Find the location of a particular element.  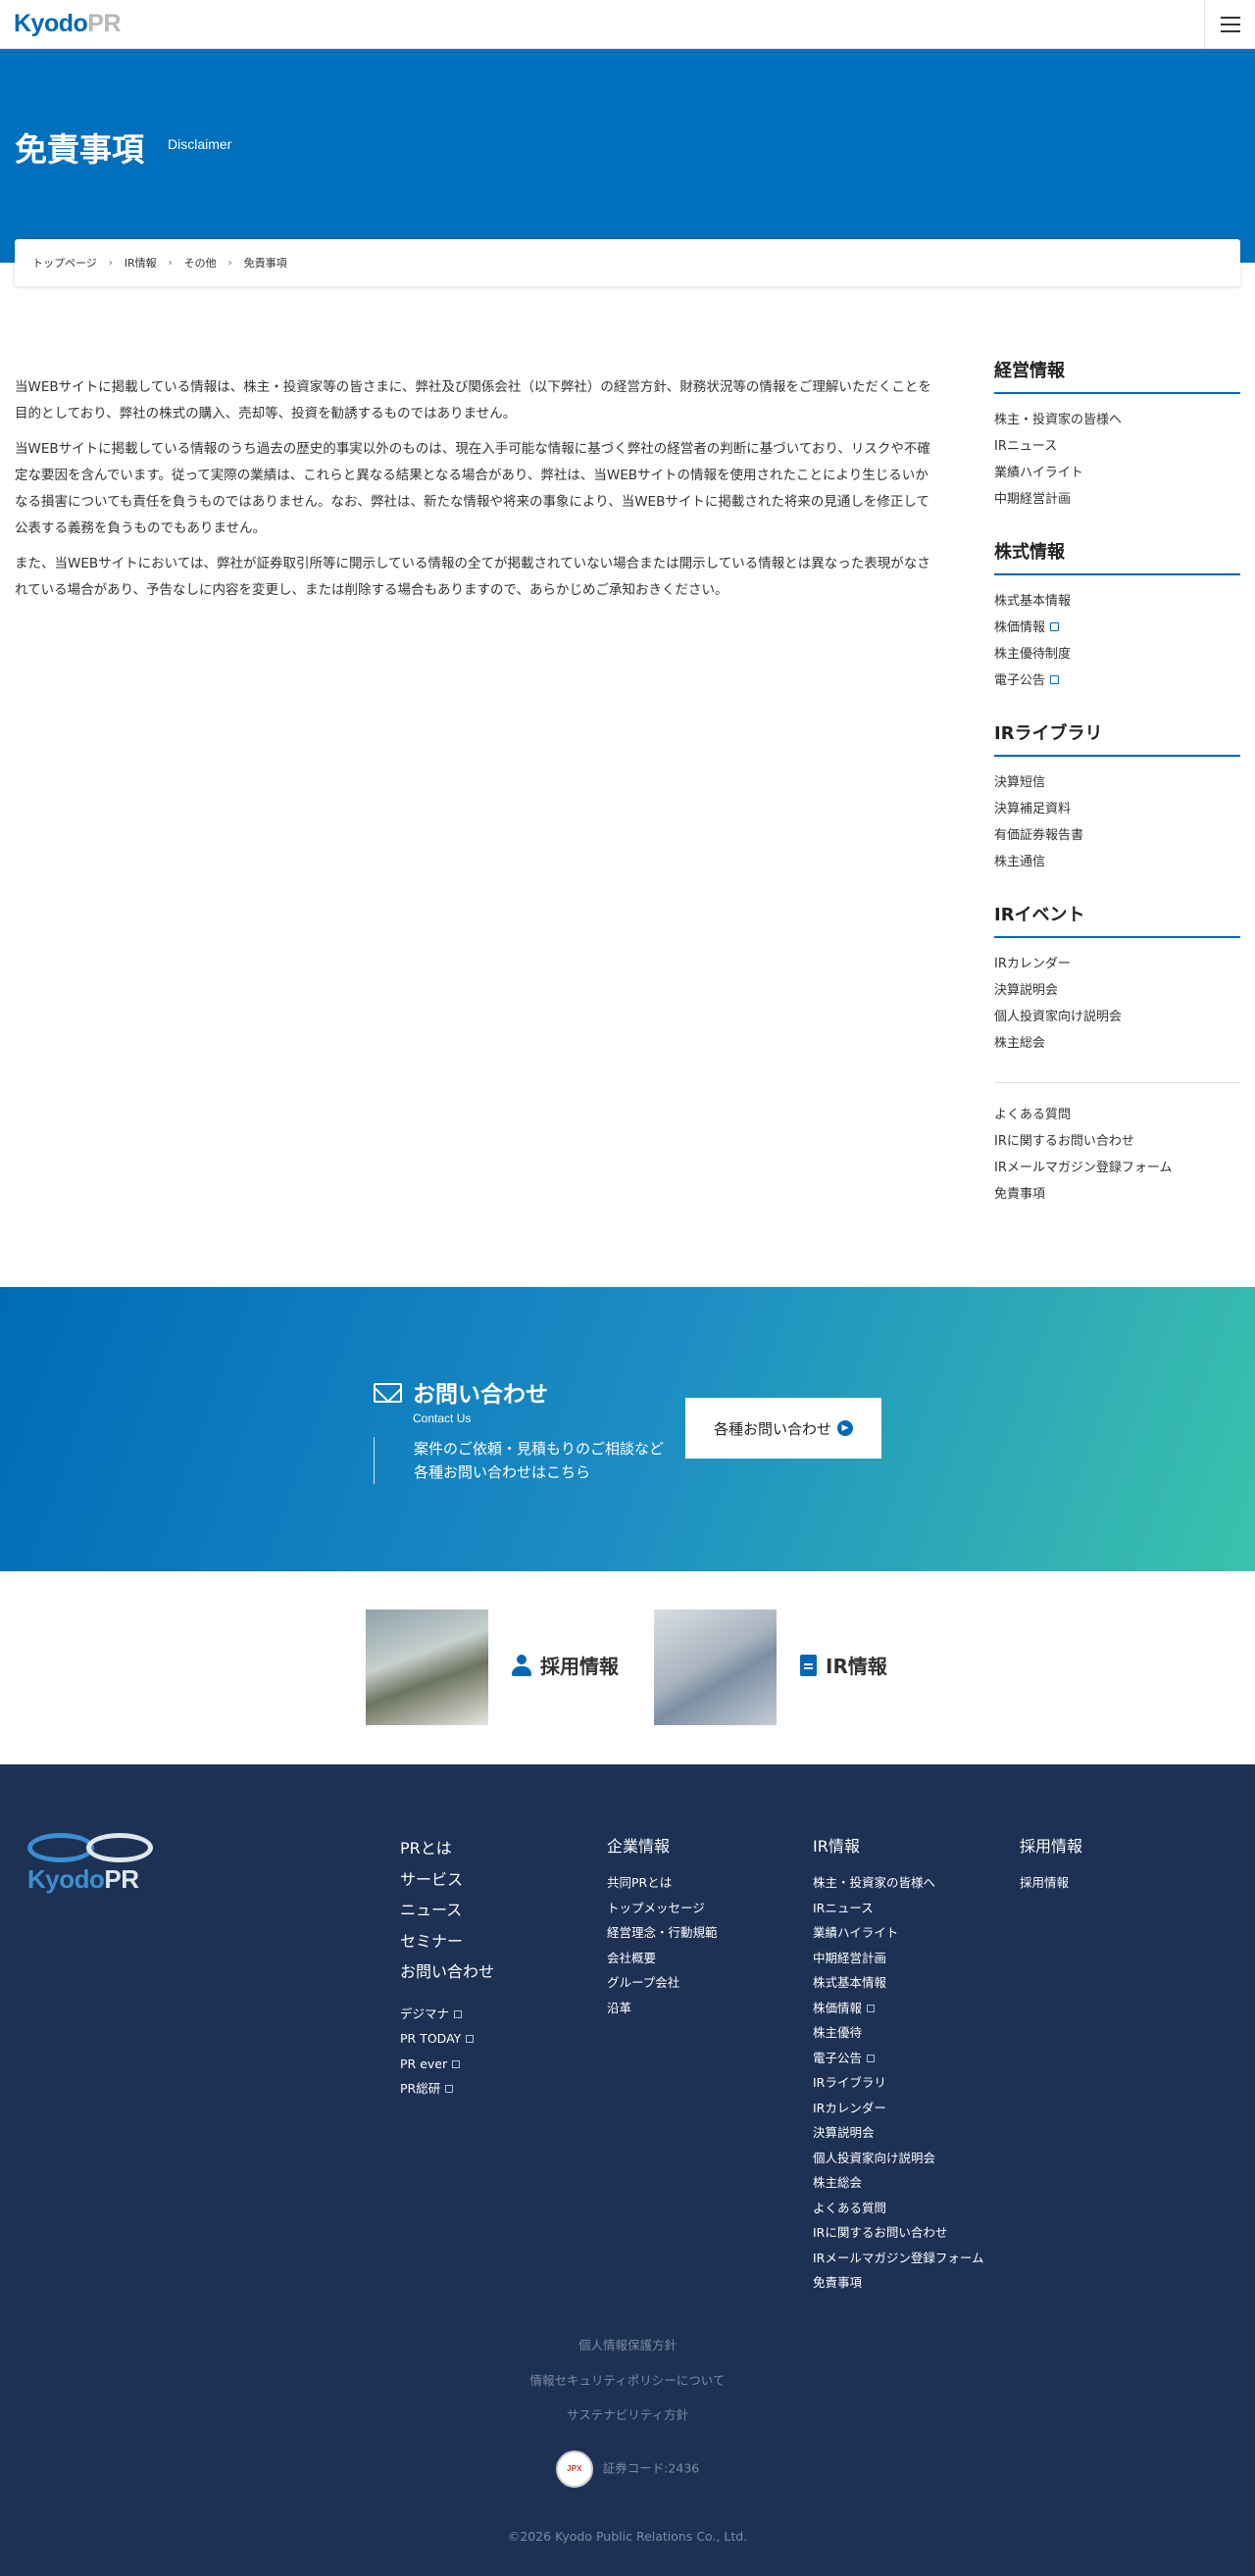

sidebar-link: 決算補足資料 is located at coordinates (1032, 809).